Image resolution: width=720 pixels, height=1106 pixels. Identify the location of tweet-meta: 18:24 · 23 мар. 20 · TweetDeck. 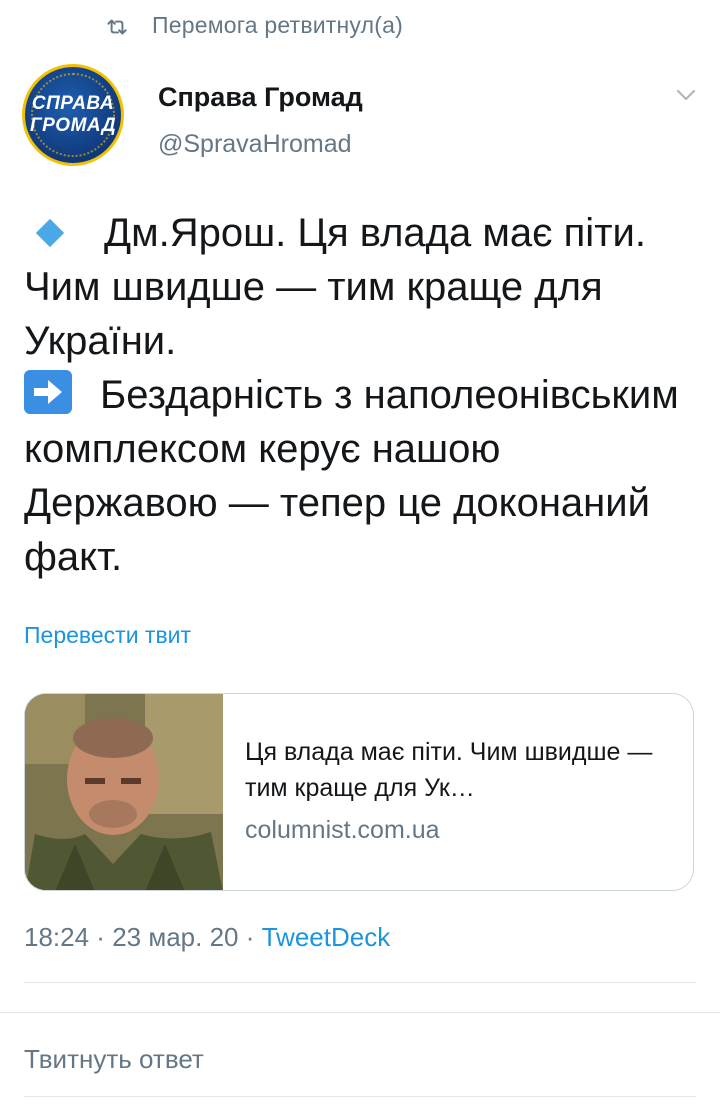
(207, 937).